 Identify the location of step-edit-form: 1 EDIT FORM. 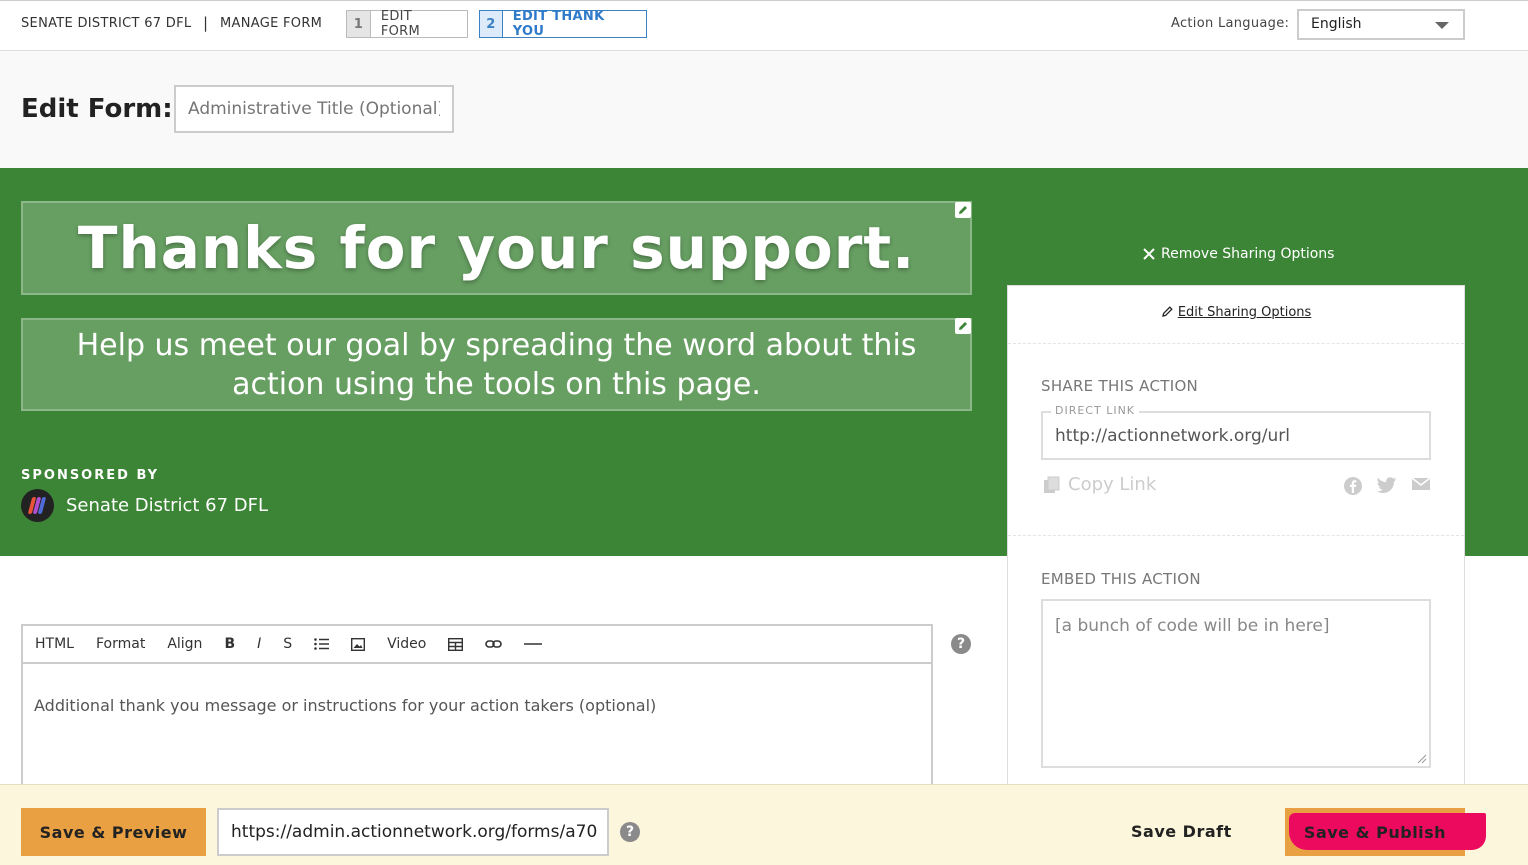
(407, 24).